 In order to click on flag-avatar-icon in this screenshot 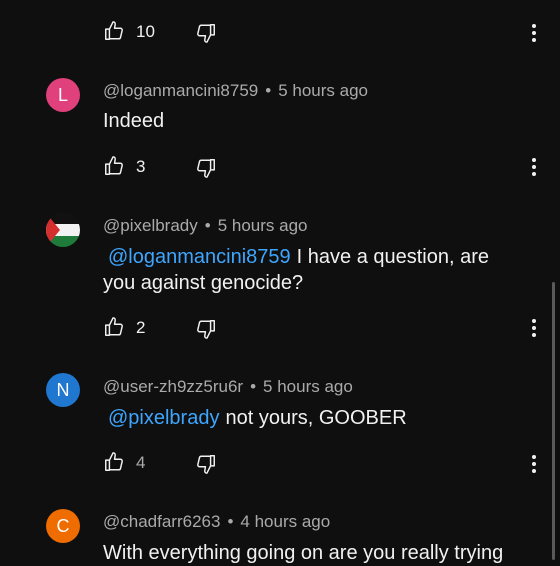, I will do `click(63, 230)`.